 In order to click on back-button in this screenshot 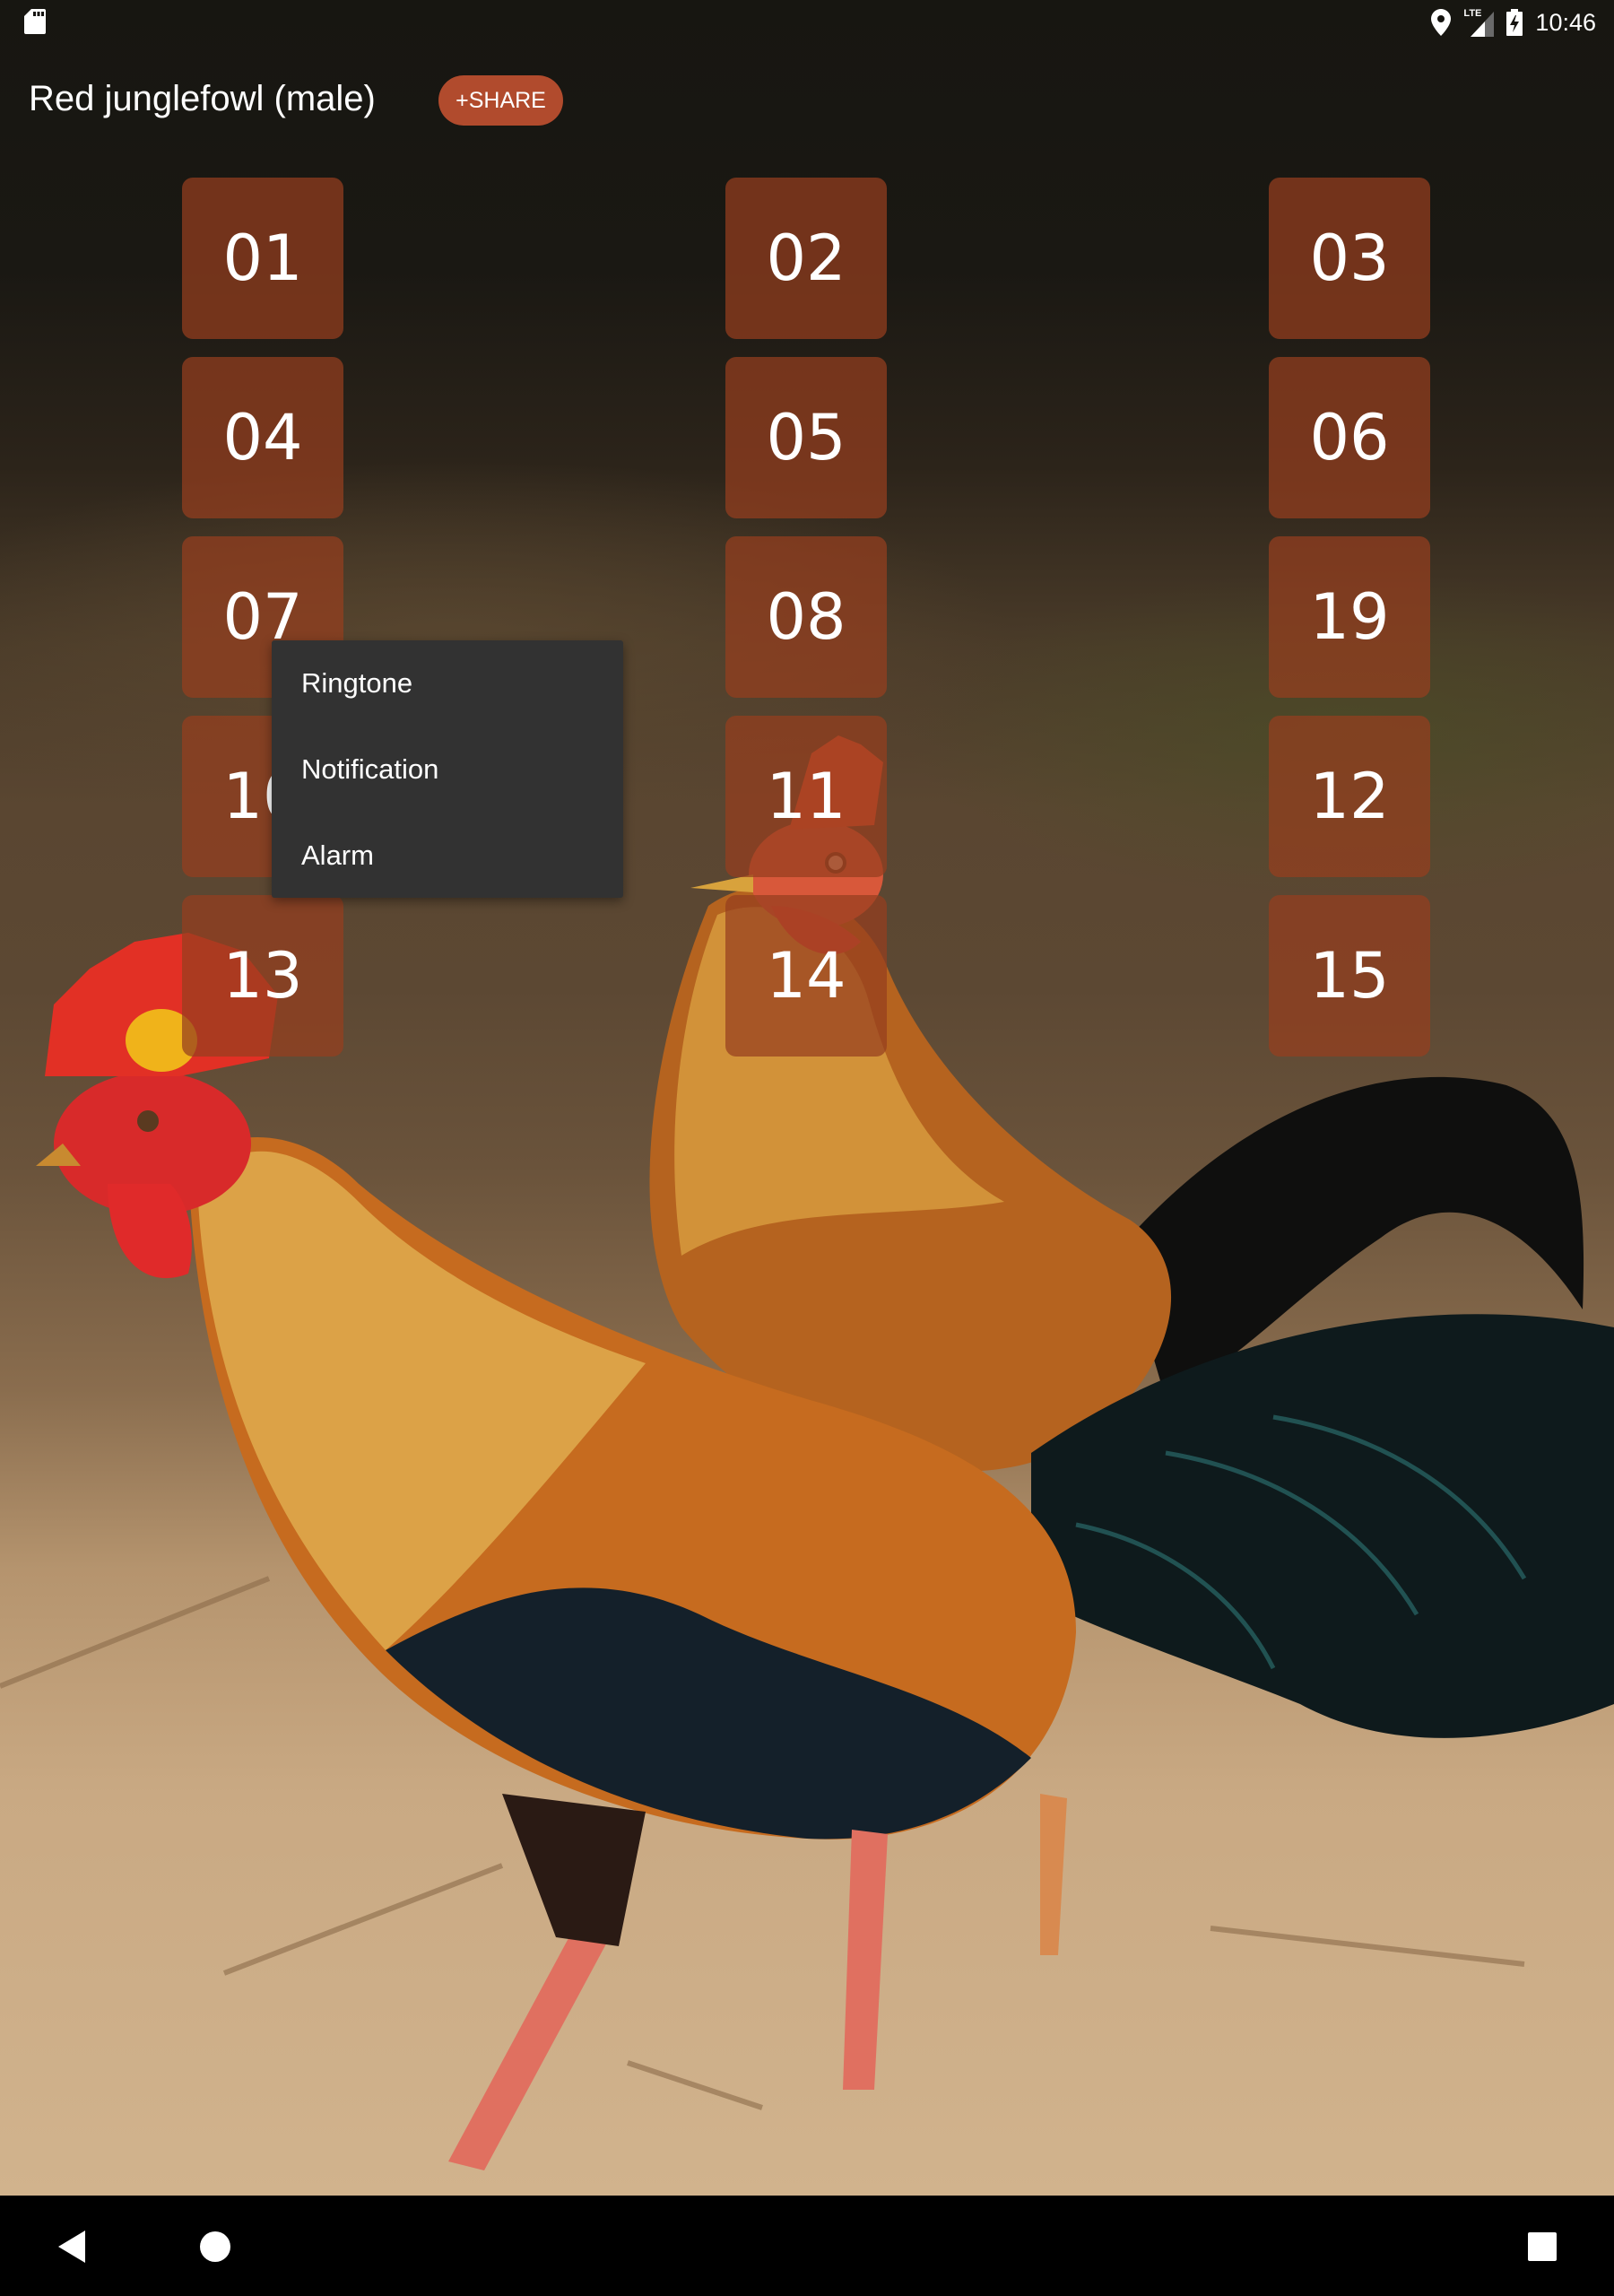, I will do `click(72, 2246)`.